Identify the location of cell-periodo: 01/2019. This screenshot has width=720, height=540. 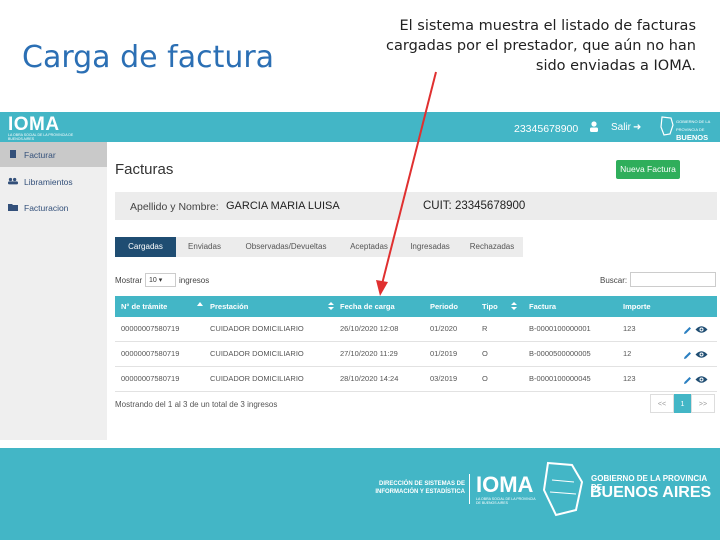
(444, 353).